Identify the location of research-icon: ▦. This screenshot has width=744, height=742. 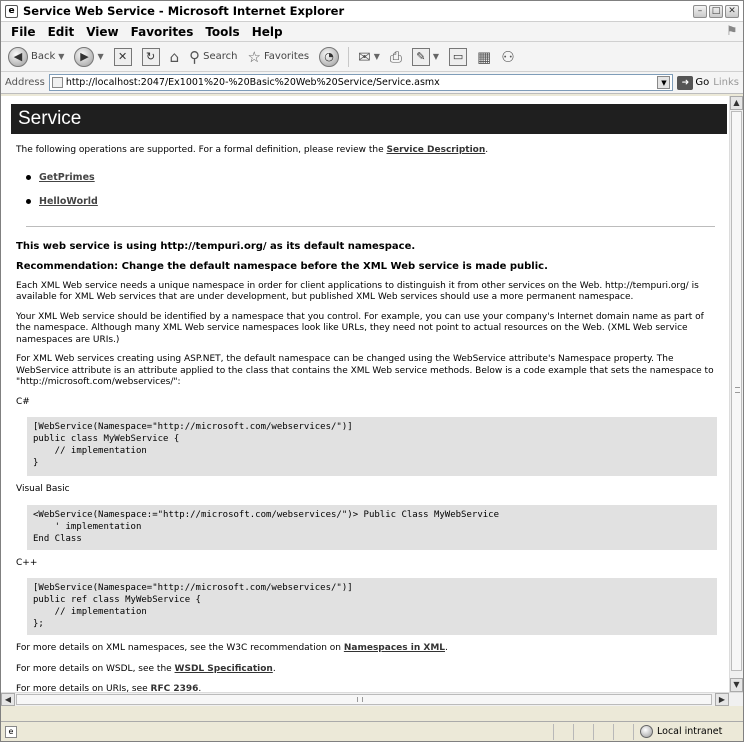
(484, 56).